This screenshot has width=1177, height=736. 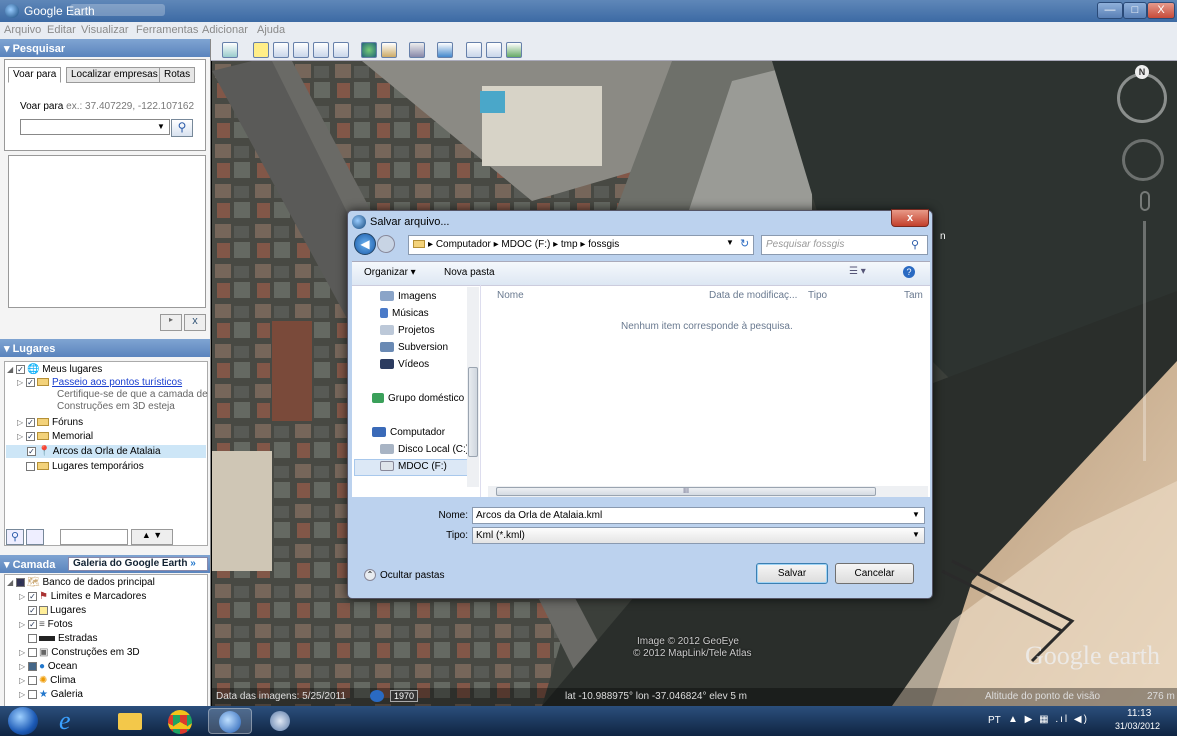 What do you see at coordinates (407, 330) in the screenshot?
I see `nav-item: Projetos` at bounding box center [407, 330].